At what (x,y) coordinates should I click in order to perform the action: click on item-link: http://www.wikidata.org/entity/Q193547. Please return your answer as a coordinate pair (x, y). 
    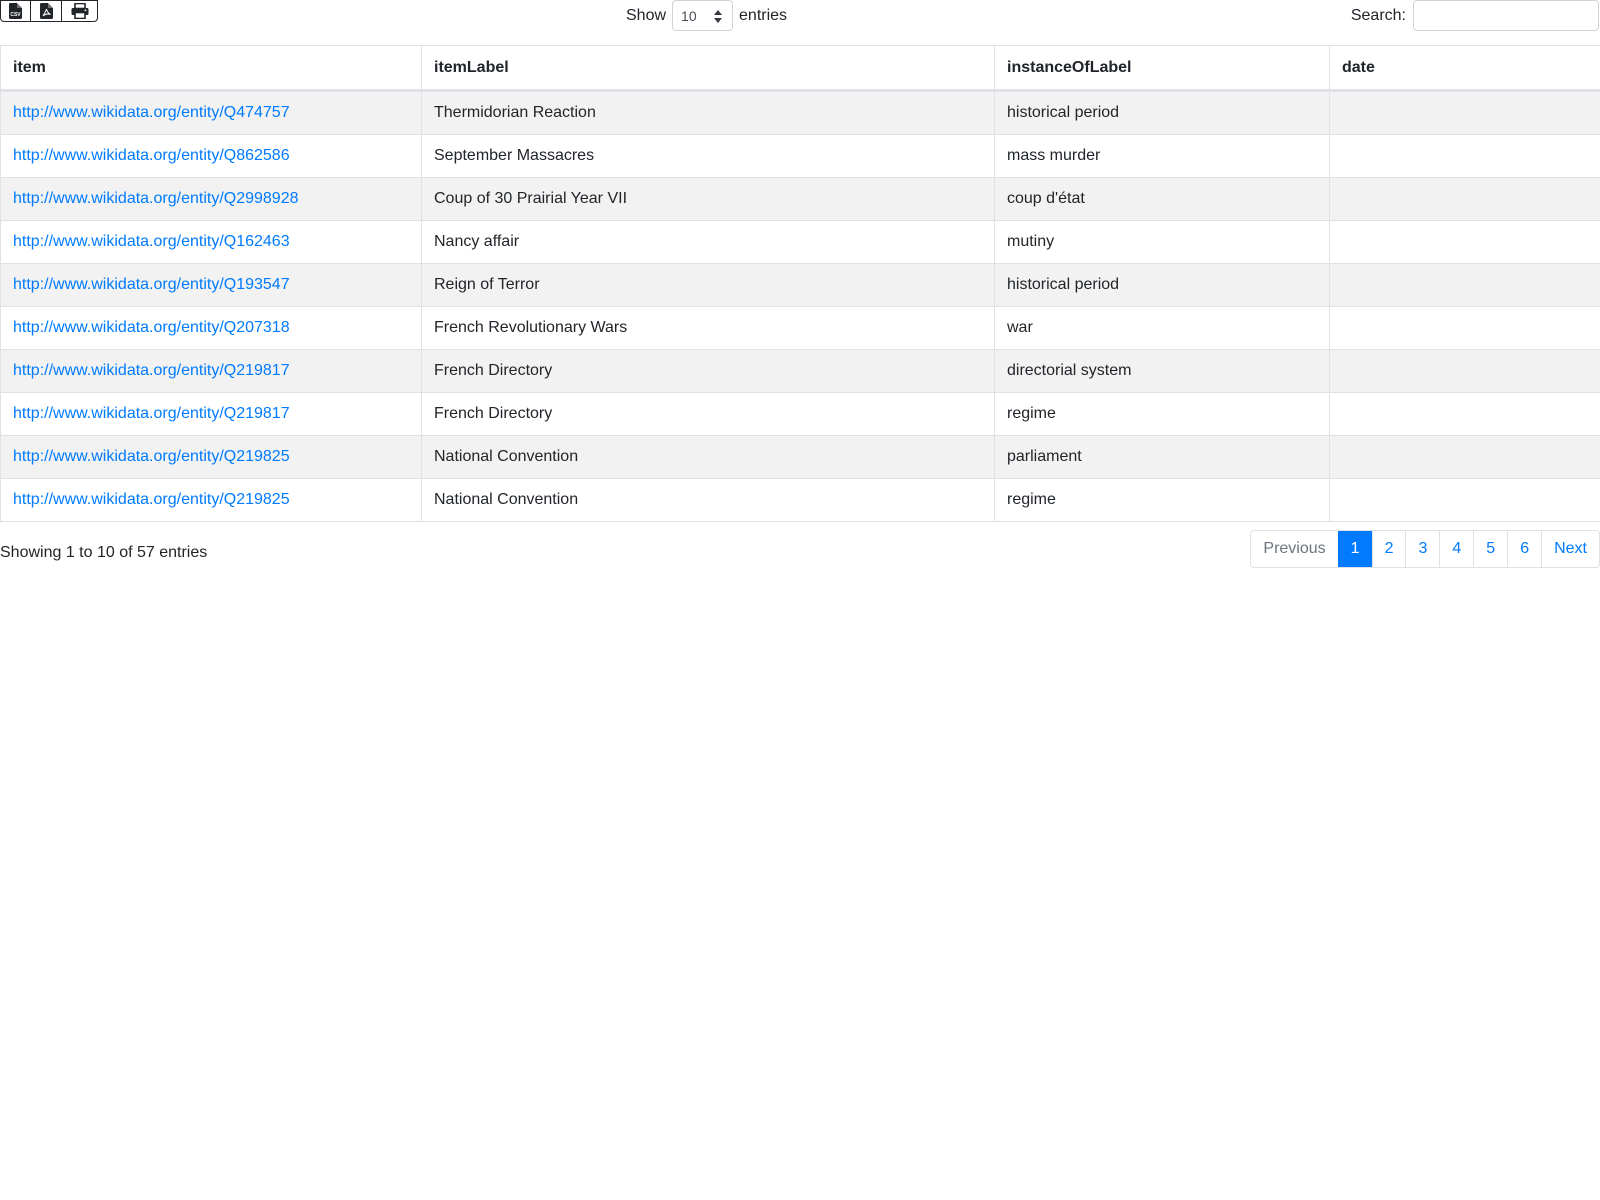
    Looking at the image, I should click on (151, 284).